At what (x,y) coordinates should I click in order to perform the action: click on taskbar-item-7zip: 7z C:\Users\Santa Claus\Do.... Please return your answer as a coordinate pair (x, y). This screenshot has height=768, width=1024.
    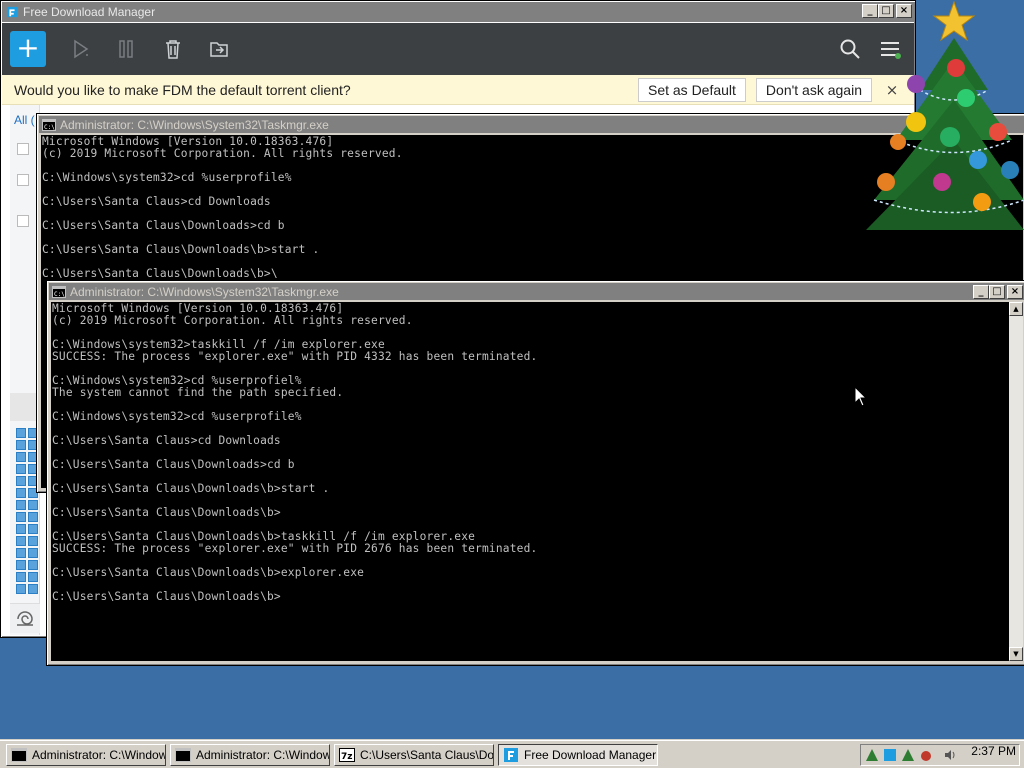
    Looking at the image, I should click on (414, 755).